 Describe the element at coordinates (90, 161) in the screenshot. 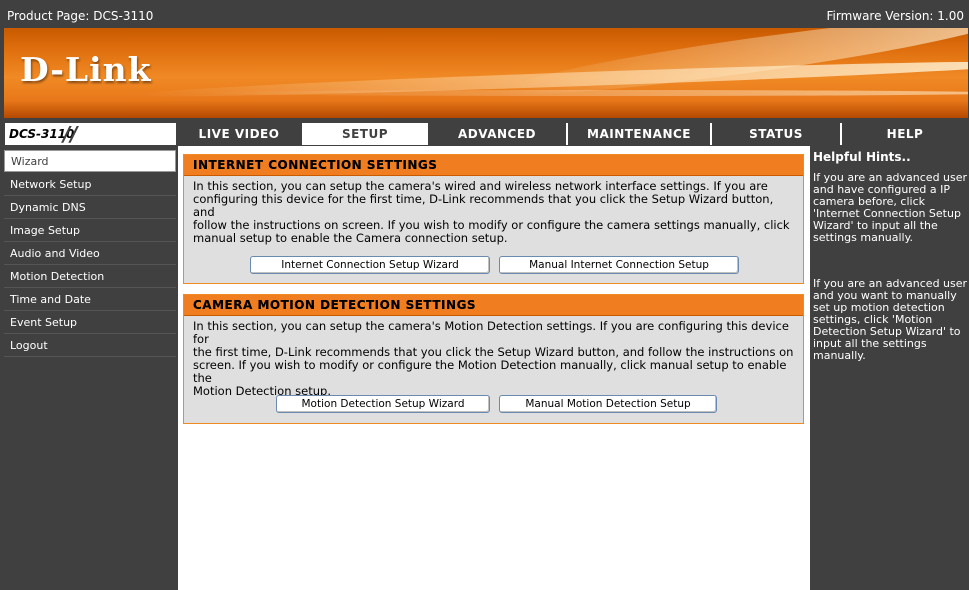

I see `sidebar-item-wizard: Wizard` at that location.